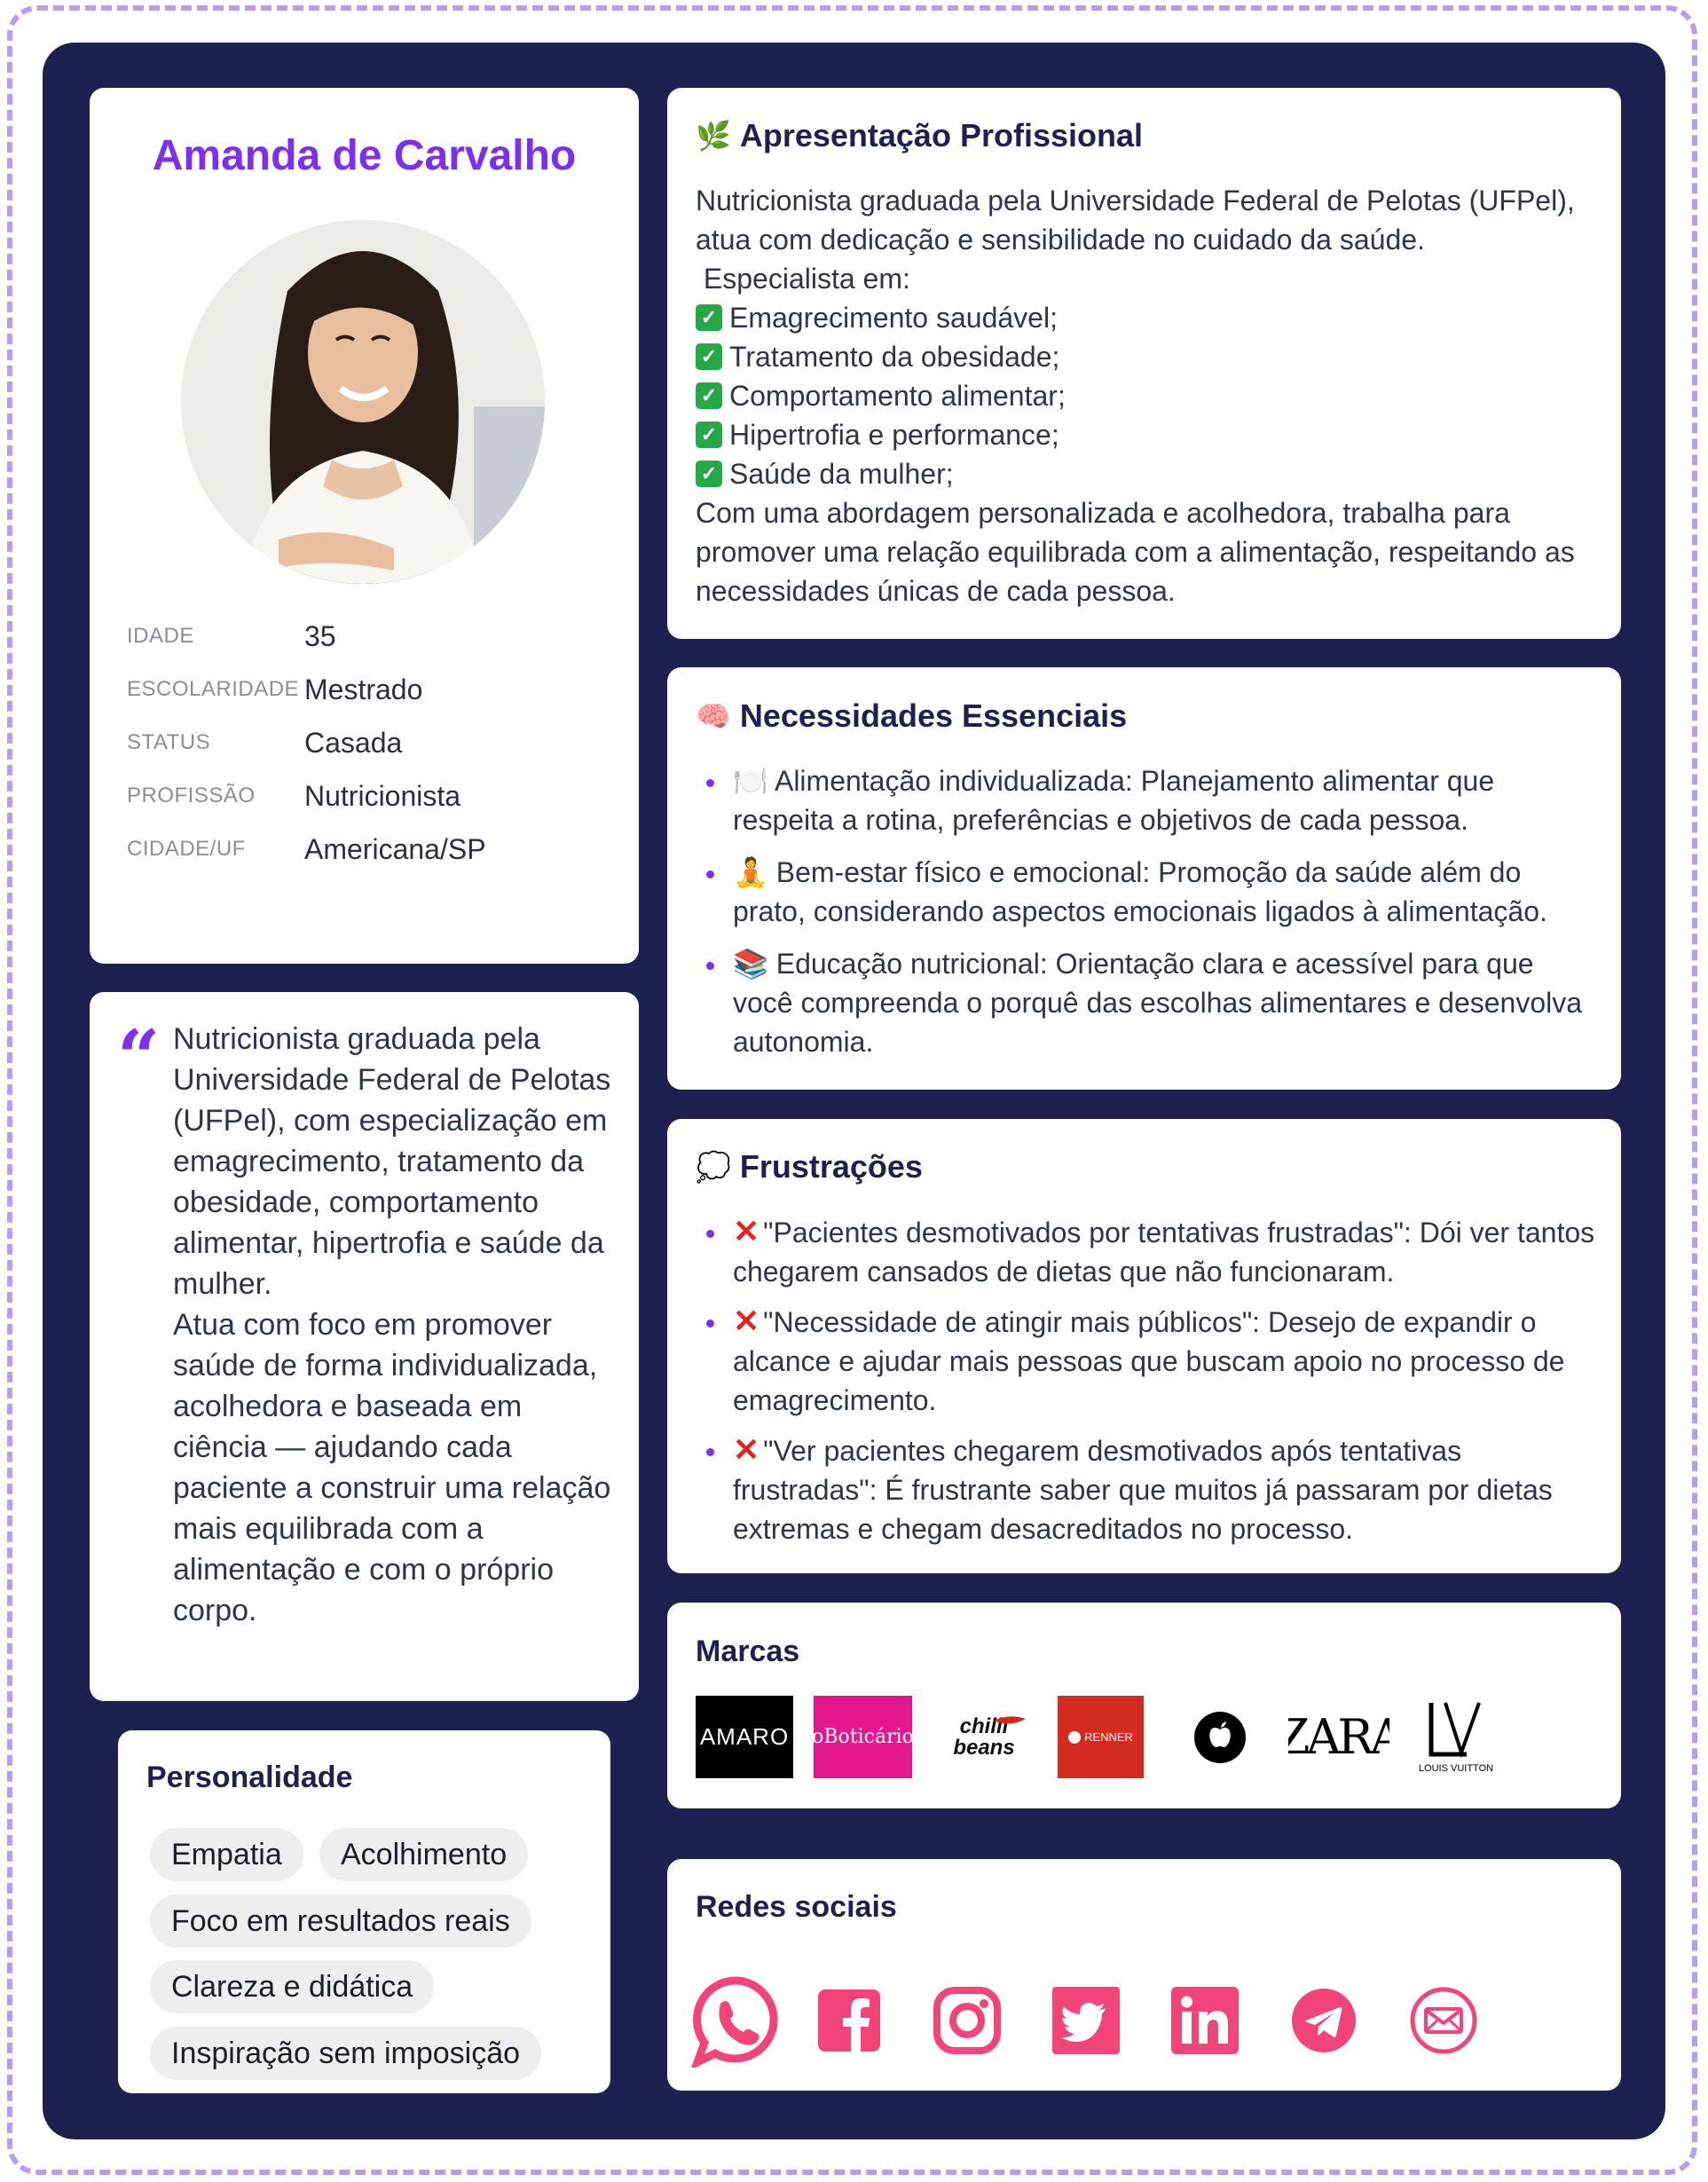 The height and width of the screenshot is (2182, 1708). I want to click on presentation-title: 🌿 Apresentação Profissional, so click(919, 135).